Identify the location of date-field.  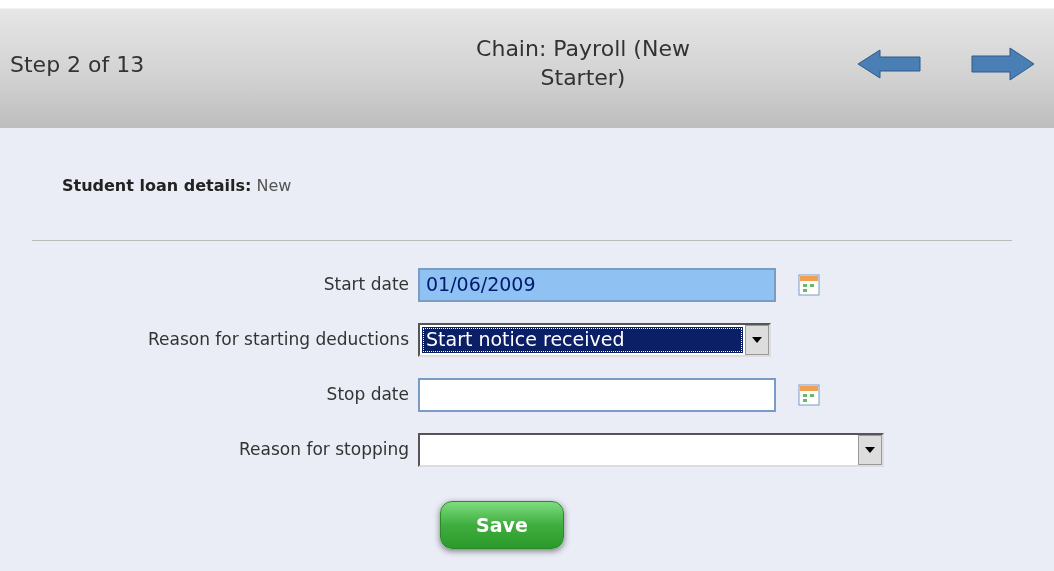
(597, 394).